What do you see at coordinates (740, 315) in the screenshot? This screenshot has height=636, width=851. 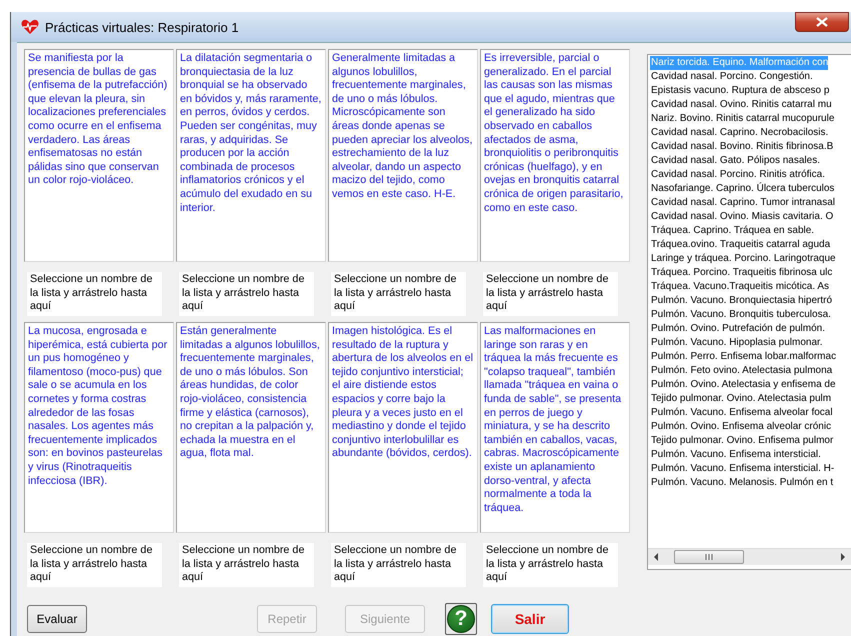 I see `list-item: Pulmón. Vacuno. Bronquitis tuberculosa.` at bounding box center [740, 315].